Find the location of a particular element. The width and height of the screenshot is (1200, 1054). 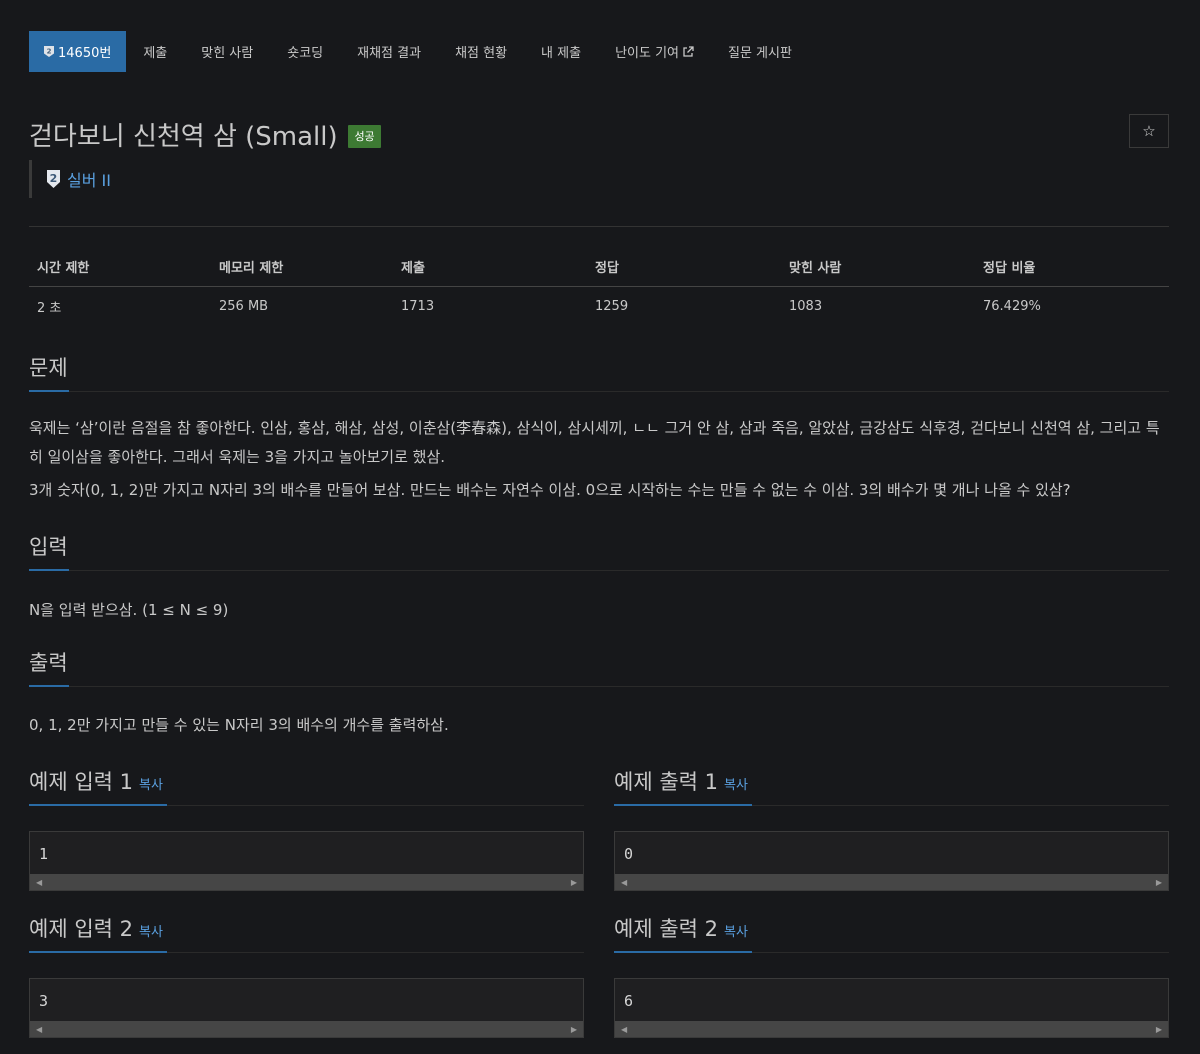

sample-input-2-header: 예제 입력 2 복사 is located at coordinates (306, 932).